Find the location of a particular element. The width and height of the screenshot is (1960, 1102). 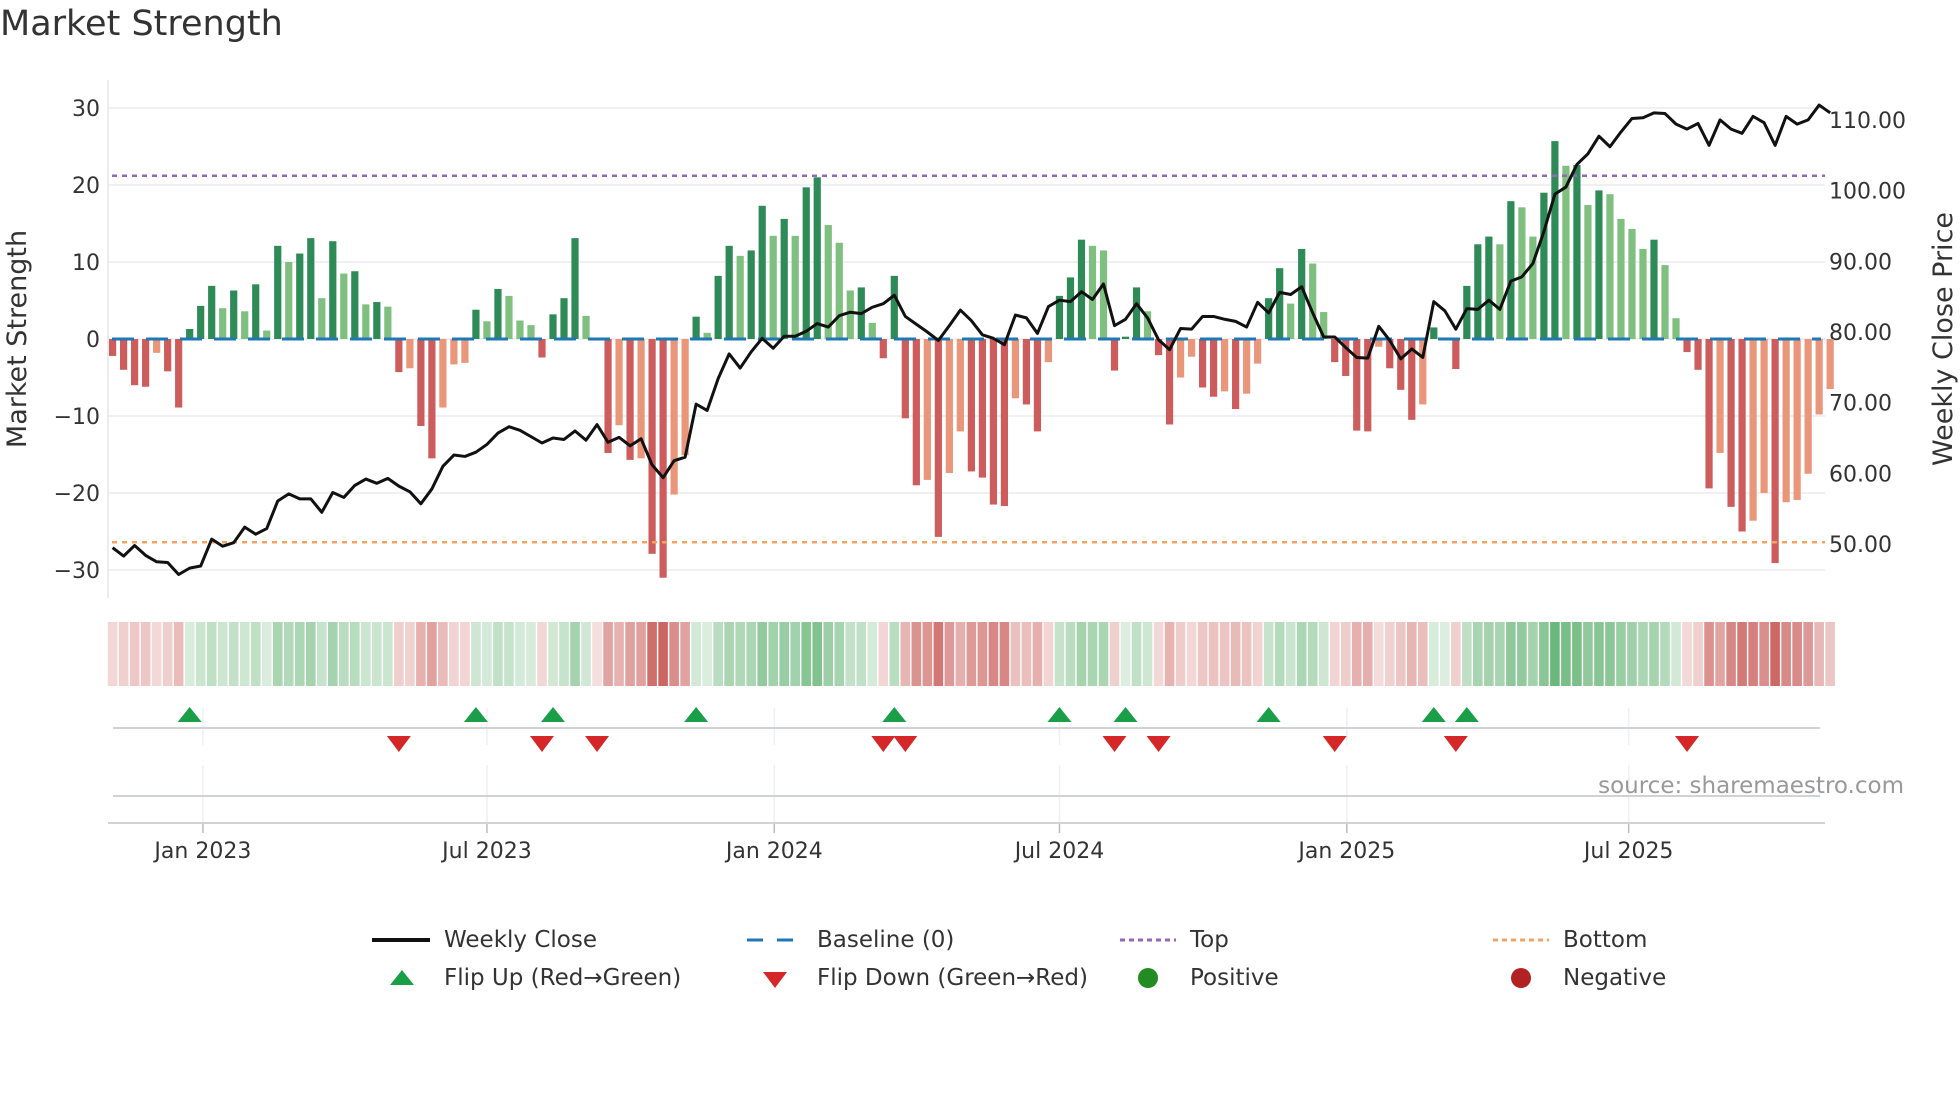

y2-tick-label: 80.00 is located at coordinates (1860, 333).